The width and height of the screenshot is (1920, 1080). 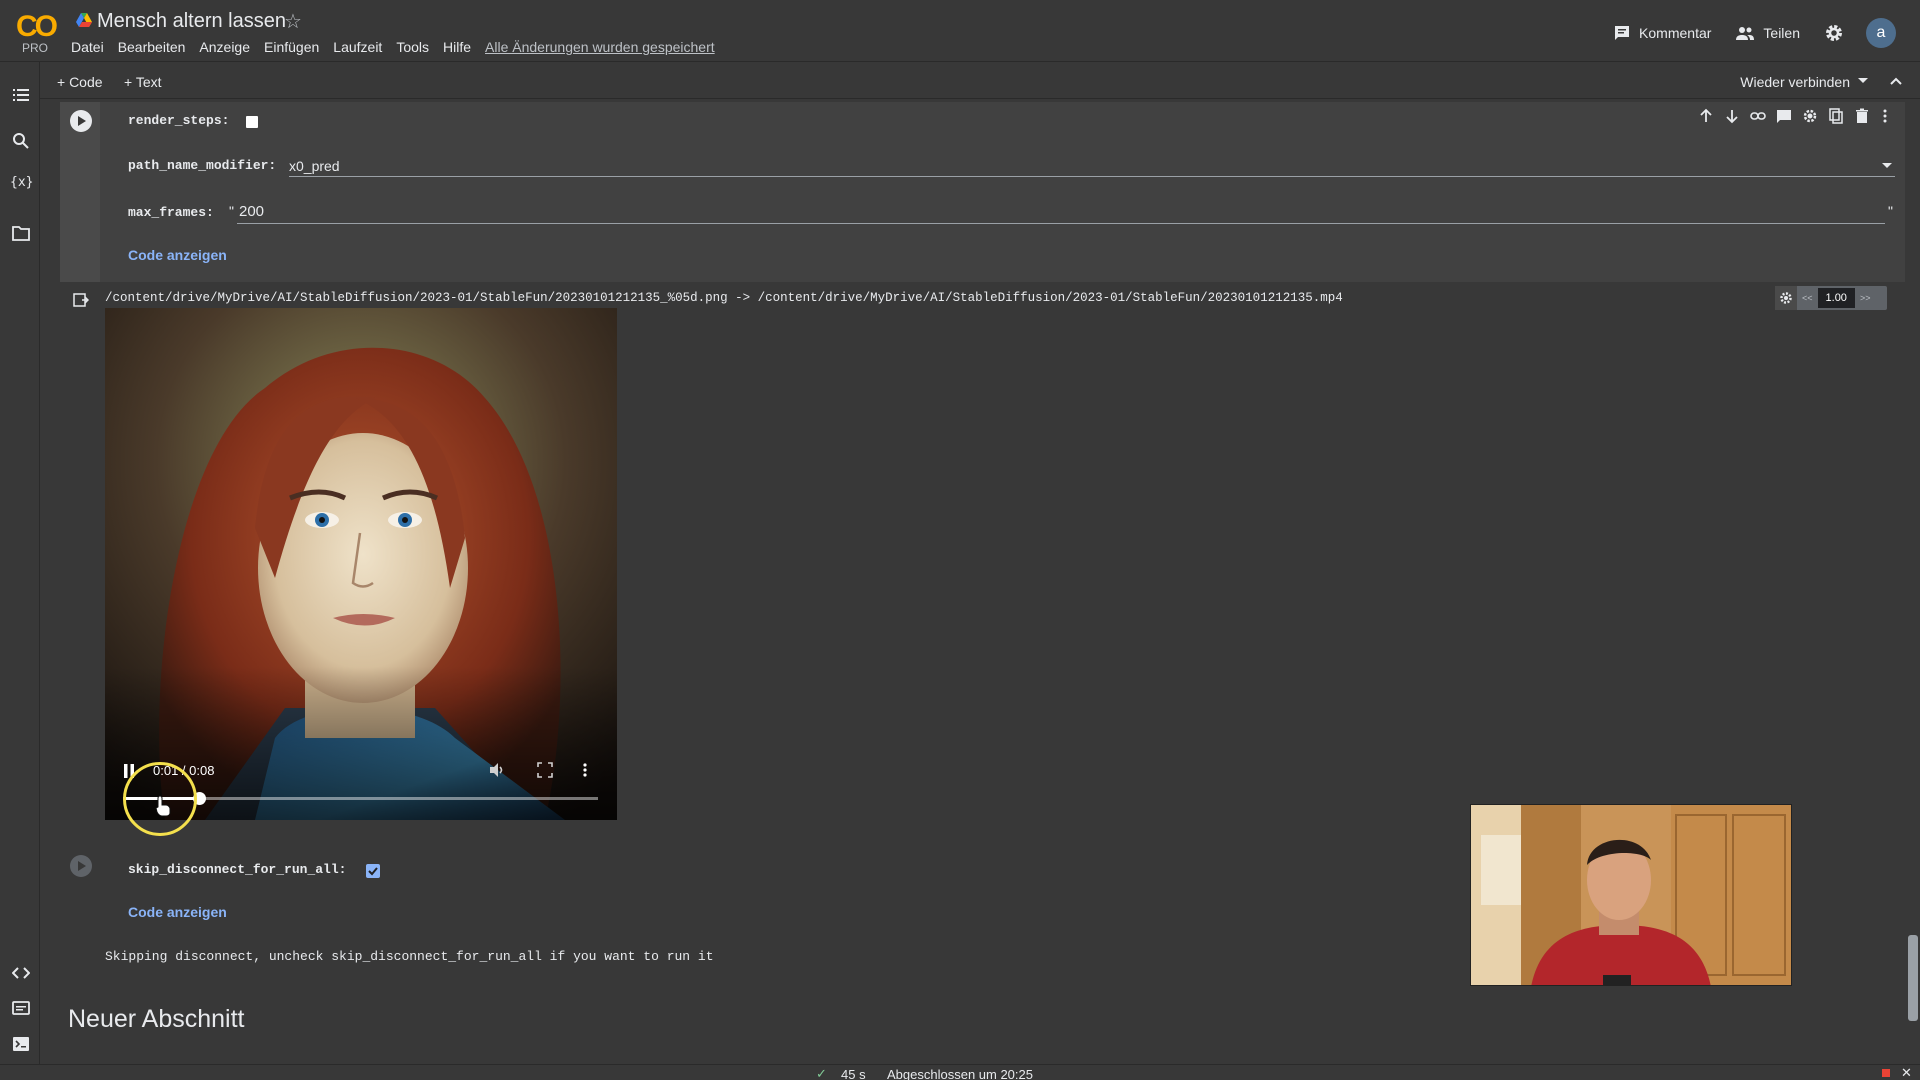 I want to click on toc-icon, so click(x=21, y=95).